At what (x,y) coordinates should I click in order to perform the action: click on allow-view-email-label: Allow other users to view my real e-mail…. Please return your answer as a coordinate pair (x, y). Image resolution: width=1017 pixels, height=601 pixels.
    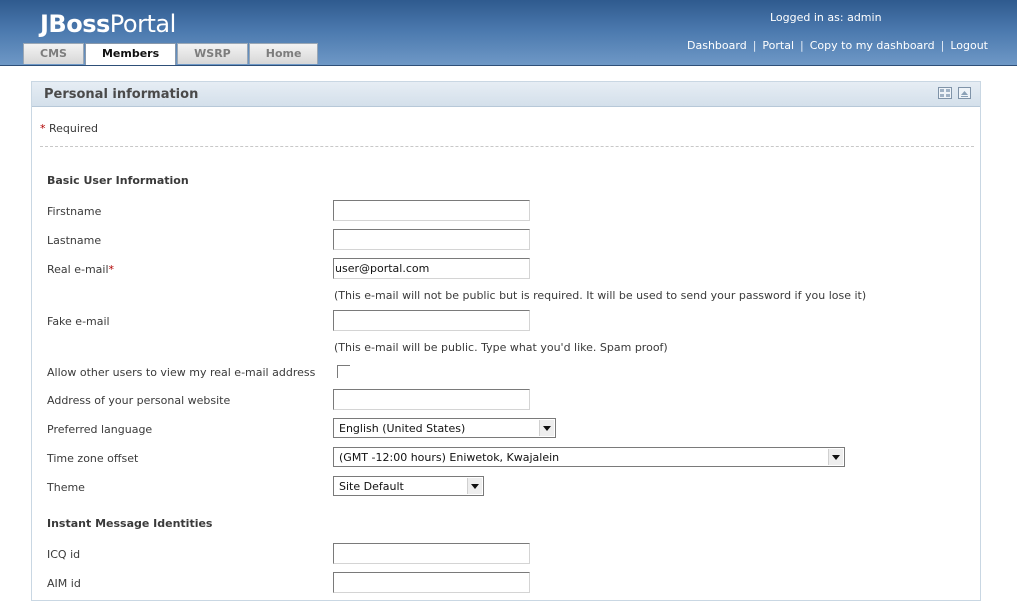
    Looking at the image, I should click on (181, 372).